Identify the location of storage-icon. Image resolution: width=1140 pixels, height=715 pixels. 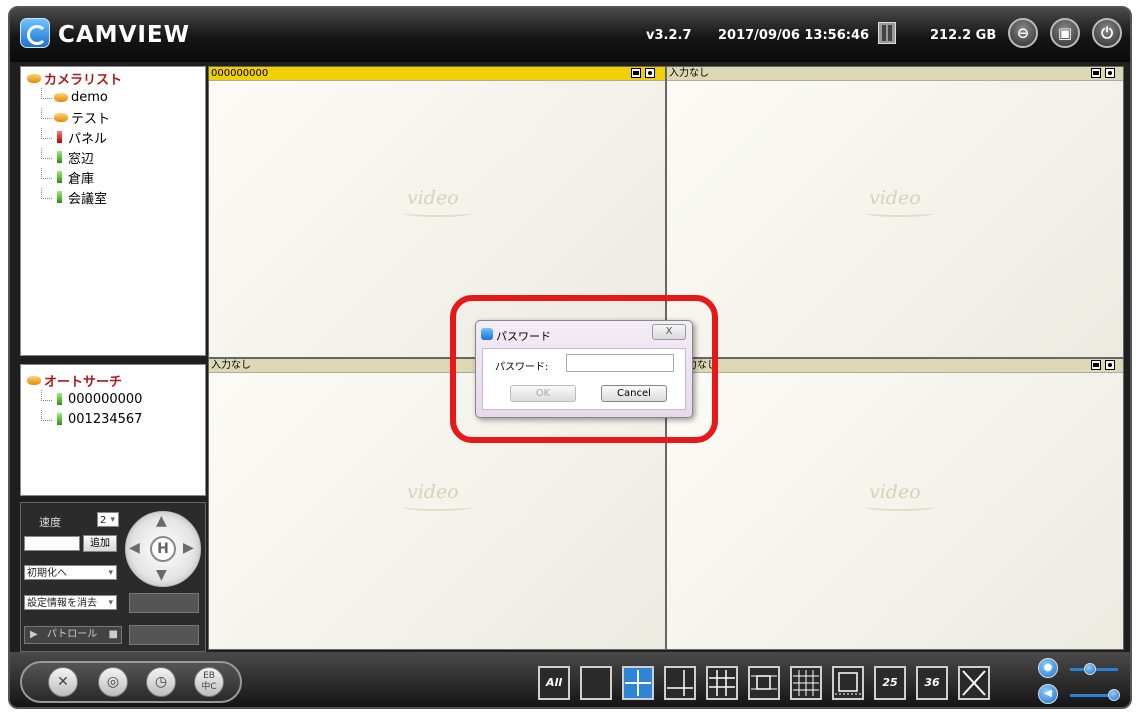
(887, 33).